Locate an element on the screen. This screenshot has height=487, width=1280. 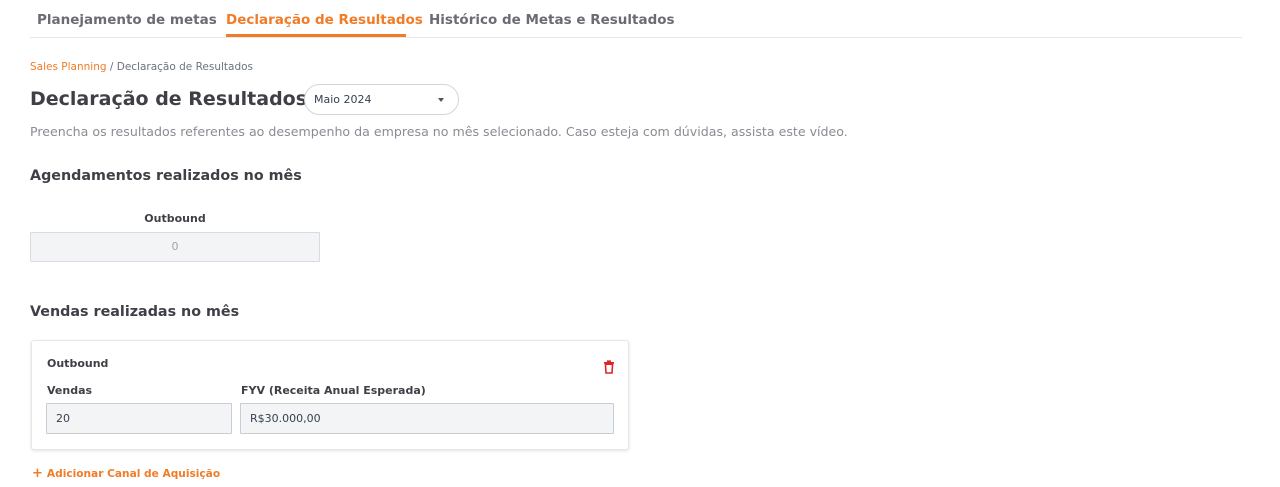
outbound-agendamentos-label: Outbound is located at coordinates (175, 218).